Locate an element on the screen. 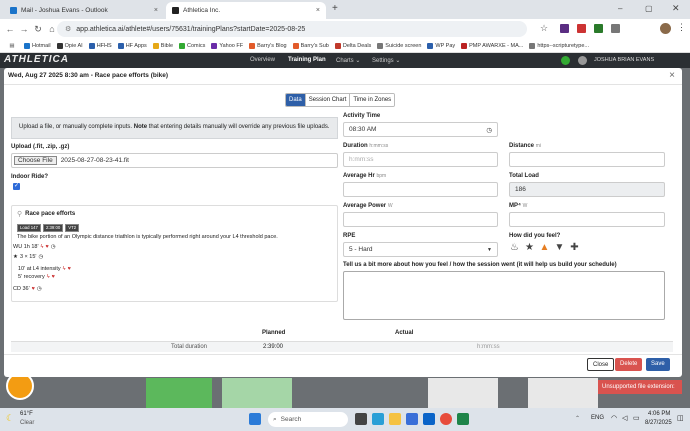 Image resolution: width=690 pixels, height=431 pixels. star-icon: ★ is located at coordinates (529, 247).